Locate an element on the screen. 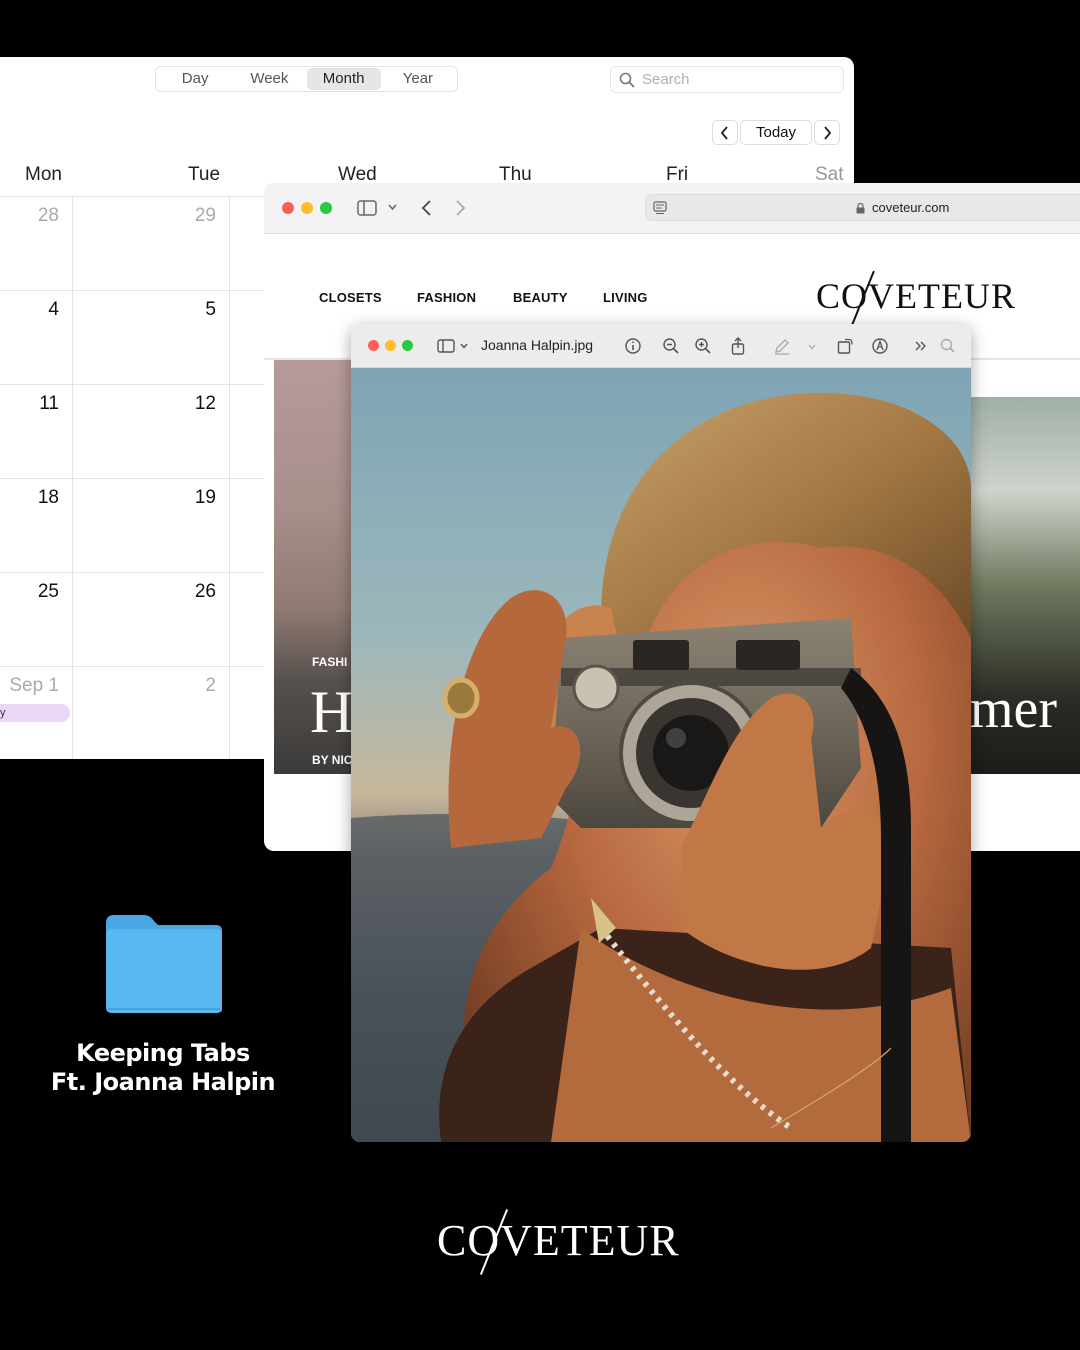 The height and width of the screenshot is (1350, 1080). browser-toolbar: coveteur.com is located at coordinates (672, 208).